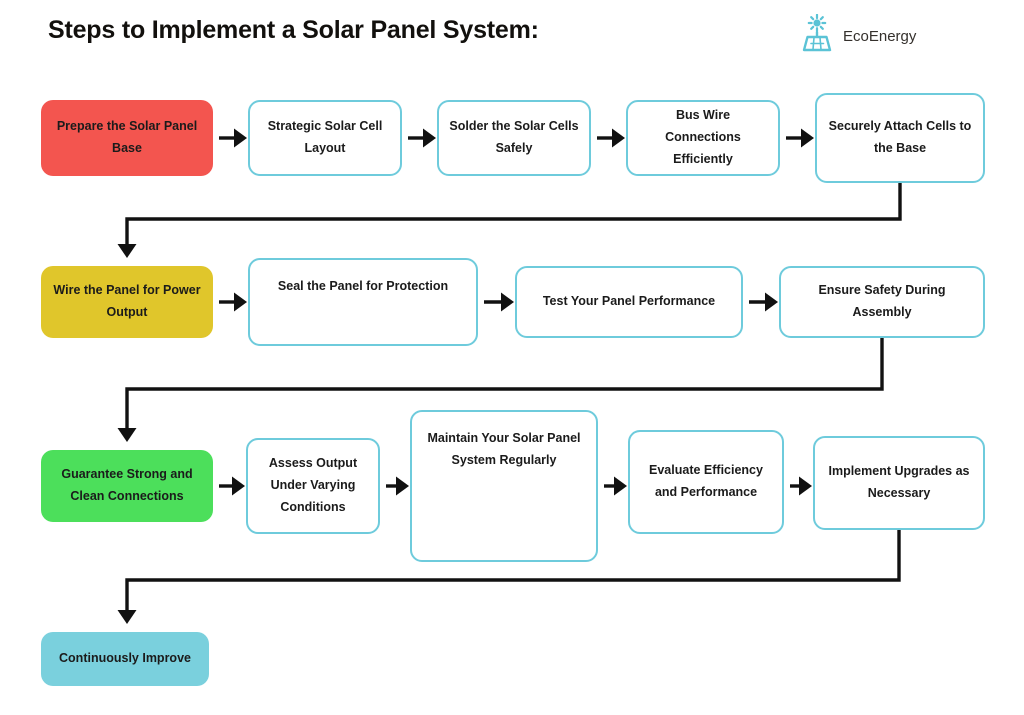  I want to click on flow-node-clean-connections: Guarantee Strong and Clean Connections, so click(127, 486).